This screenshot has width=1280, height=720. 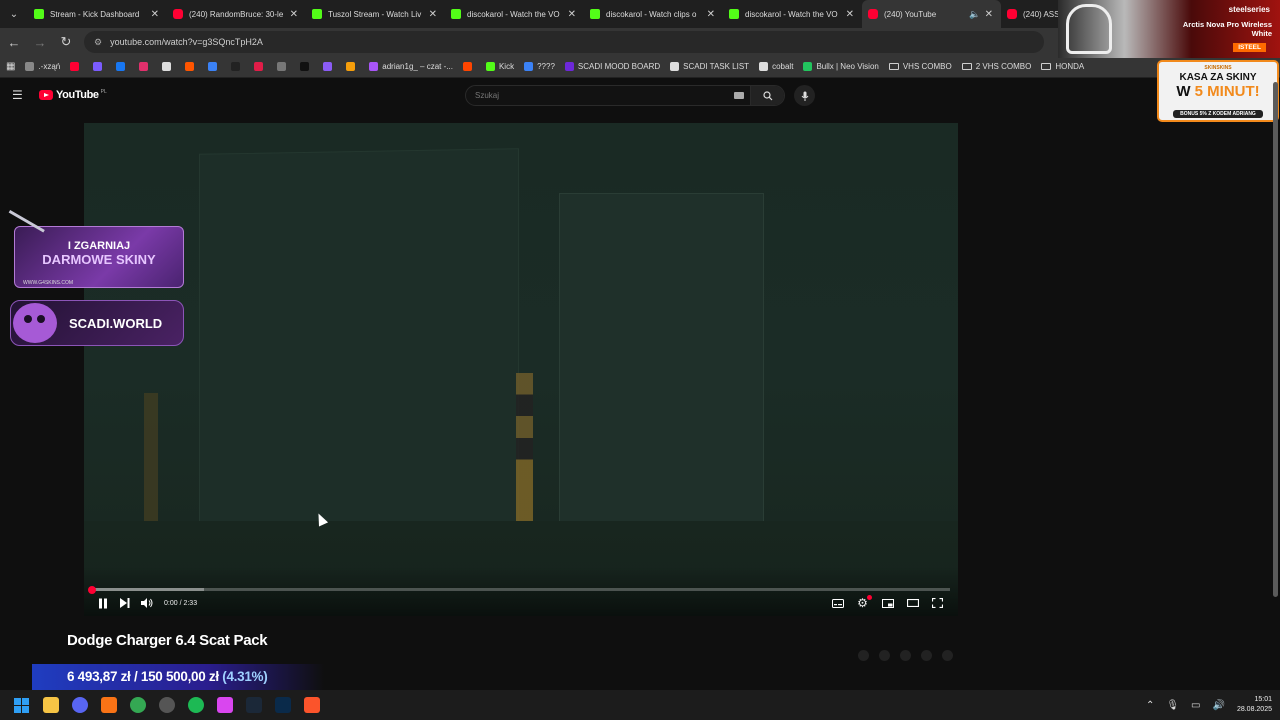 I want to click on youtube-logo: YouTube PL, so click(x=73, y=95).